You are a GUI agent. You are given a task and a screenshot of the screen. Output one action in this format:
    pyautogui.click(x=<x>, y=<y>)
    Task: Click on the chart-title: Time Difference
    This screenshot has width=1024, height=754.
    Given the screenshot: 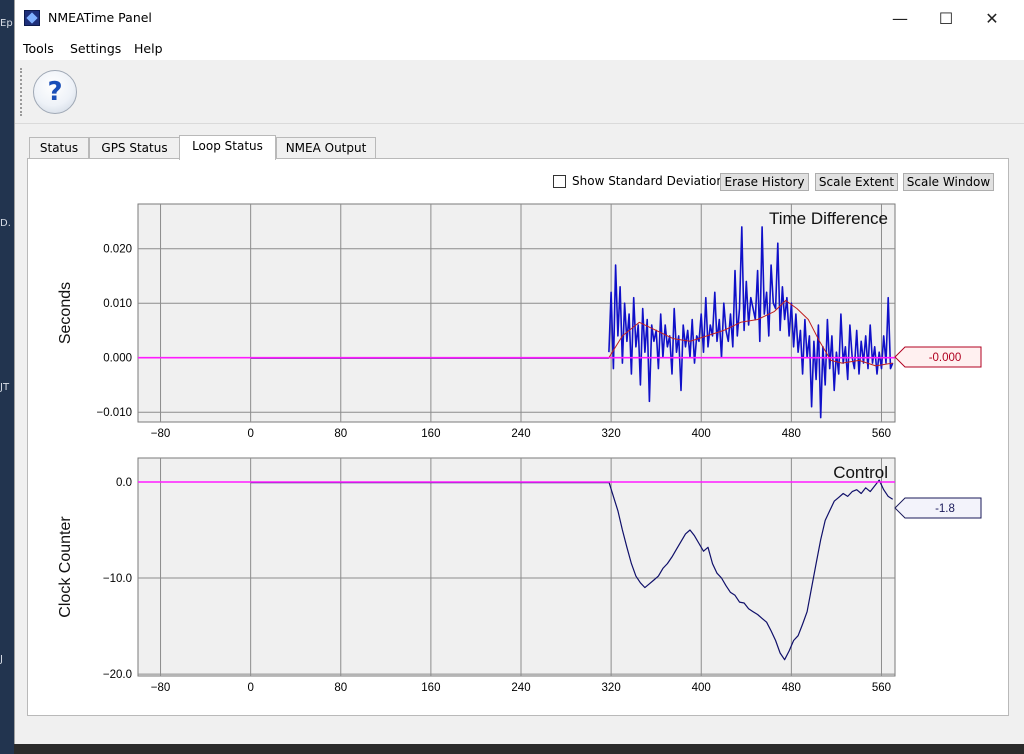 What is the action you would take?
    pyautogui.click(x=828, y=218)
    